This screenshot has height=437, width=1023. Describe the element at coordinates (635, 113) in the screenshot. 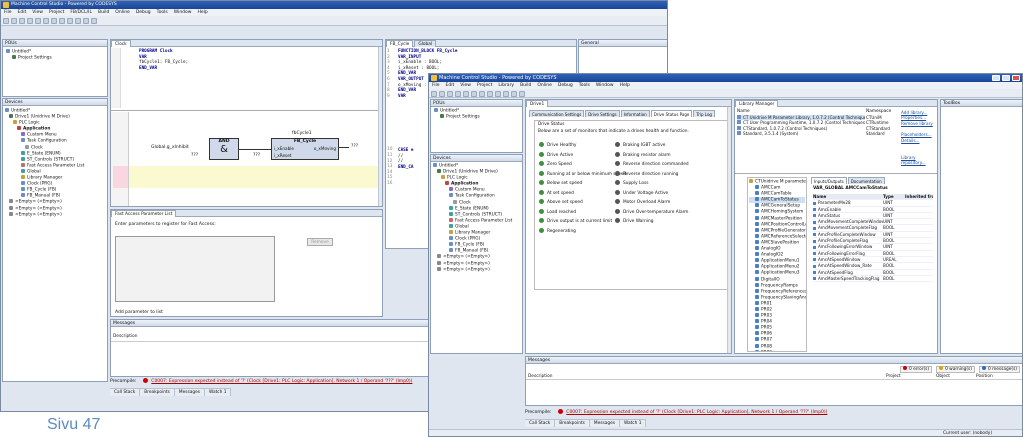

I see `drive-subtab: Information` at that location.